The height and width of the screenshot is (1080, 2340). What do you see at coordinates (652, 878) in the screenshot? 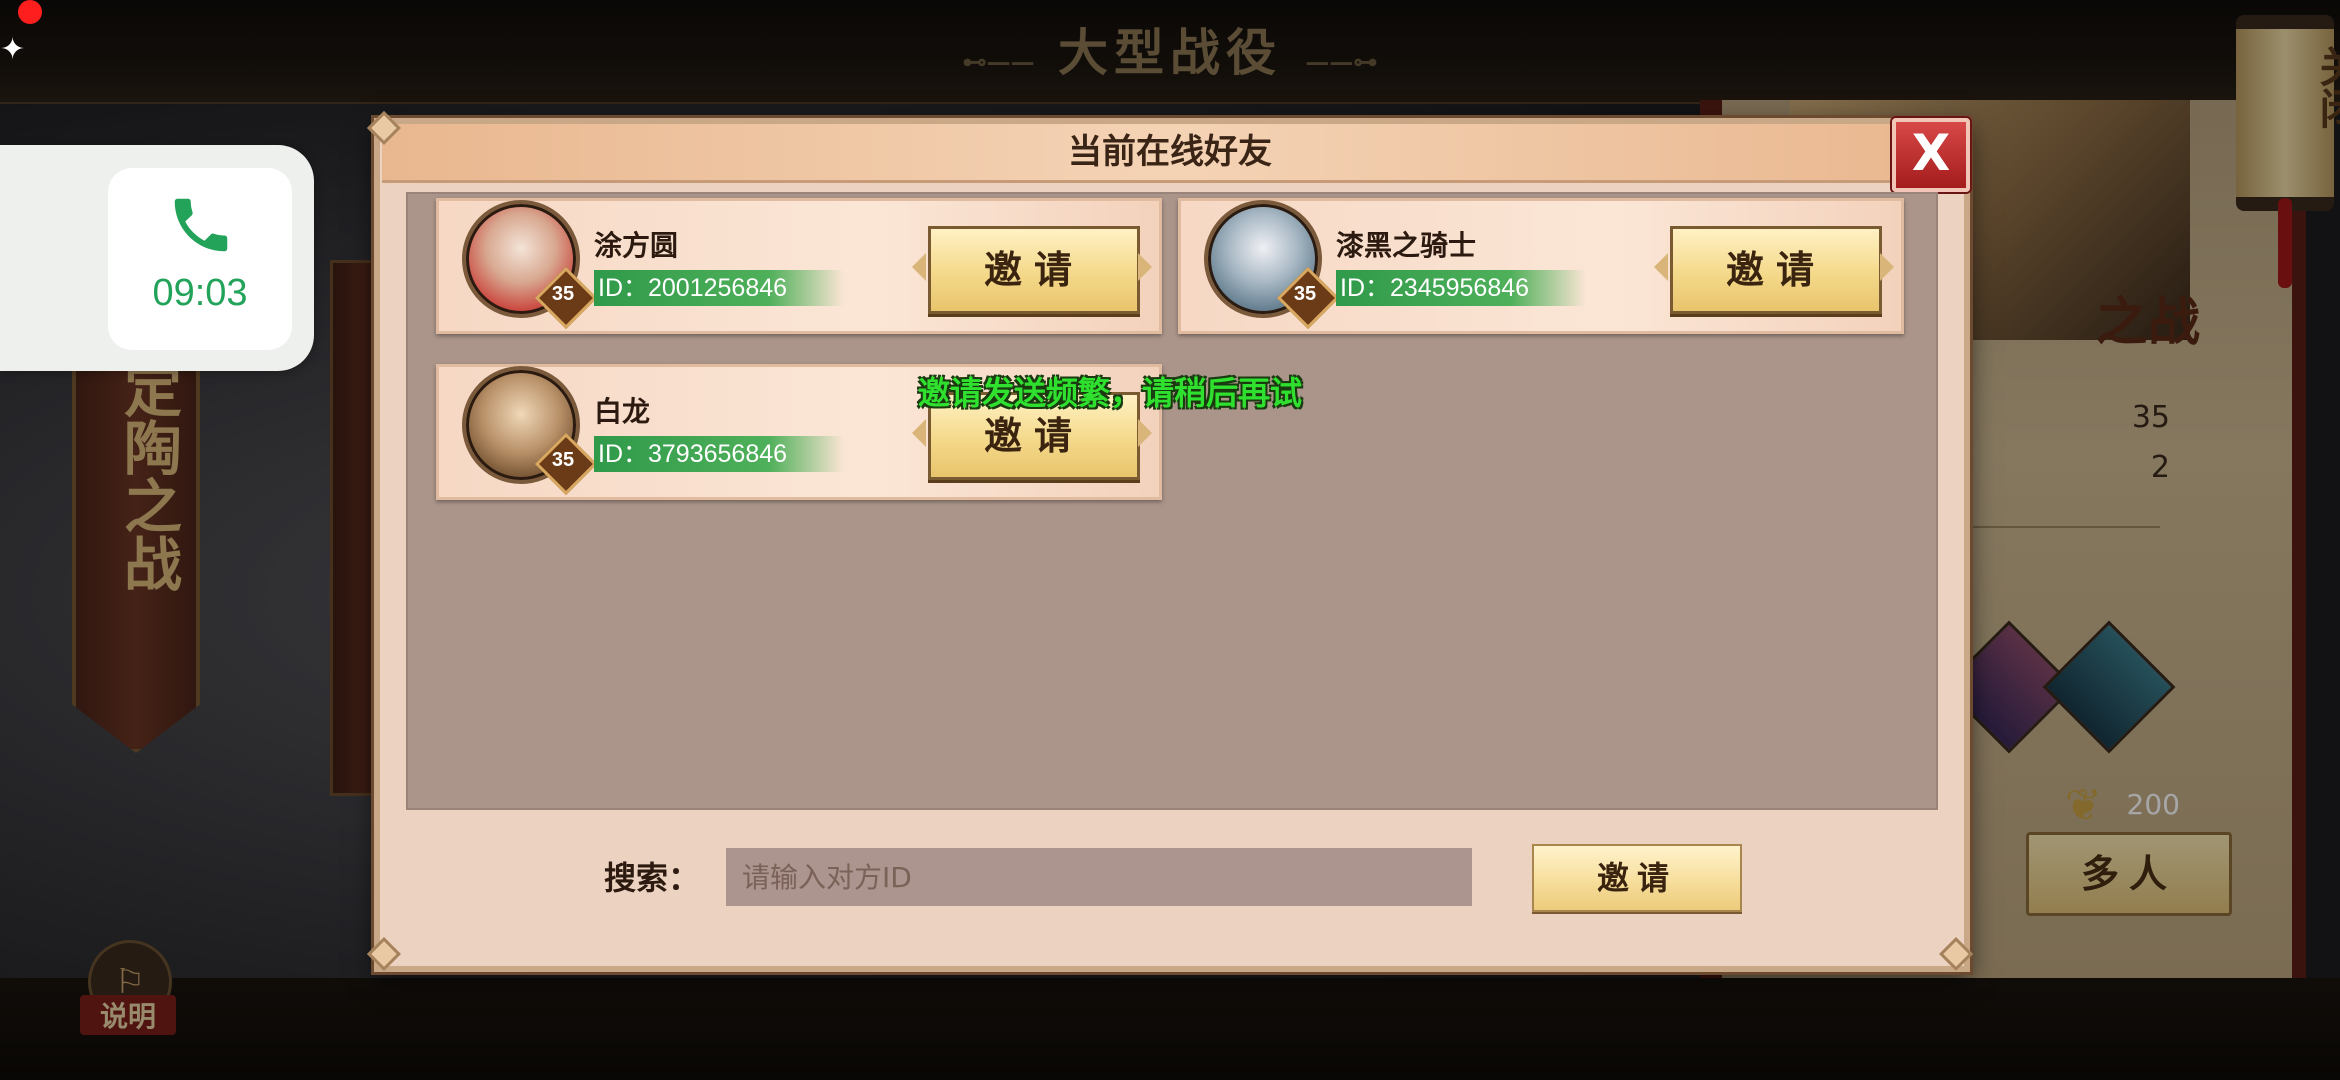
I see `search-label: 搜索：` at bounding box center [652, 878].